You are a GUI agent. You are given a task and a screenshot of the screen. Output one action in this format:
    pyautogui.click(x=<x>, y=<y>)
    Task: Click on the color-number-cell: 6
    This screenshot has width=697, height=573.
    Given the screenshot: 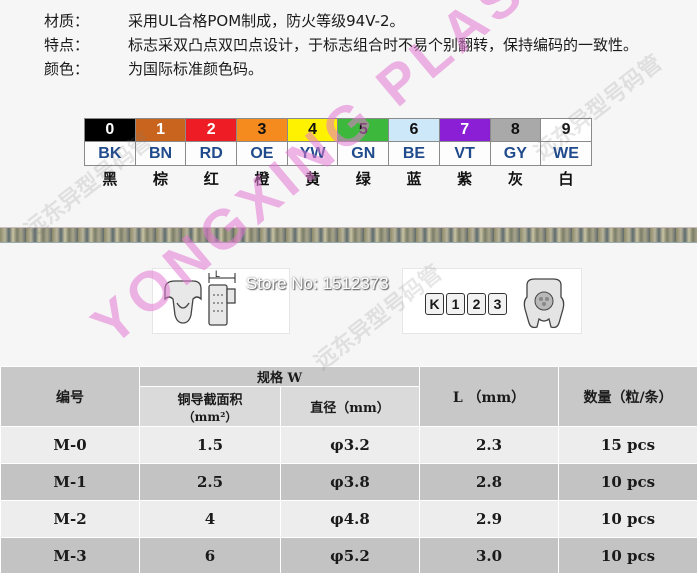 What is the action you would take?
    pyautogui.click(x=414, y=130)
    